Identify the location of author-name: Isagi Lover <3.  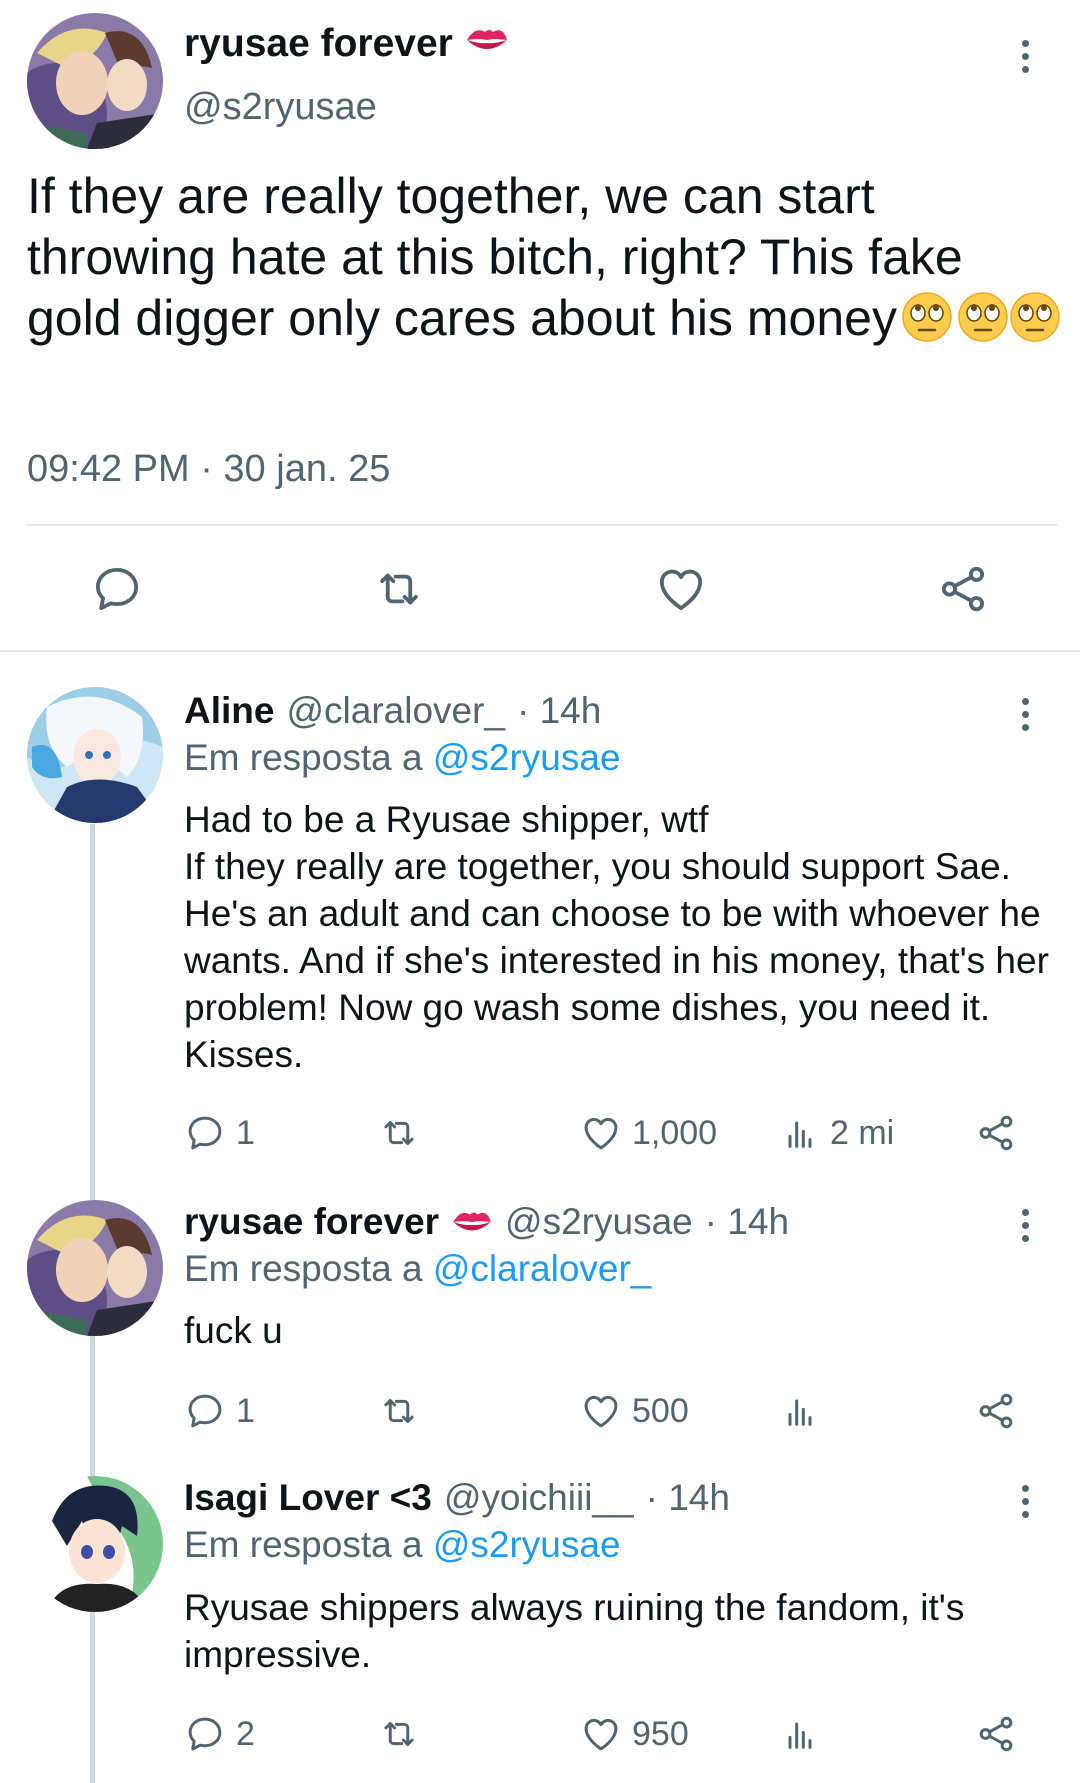
(308, 1498).